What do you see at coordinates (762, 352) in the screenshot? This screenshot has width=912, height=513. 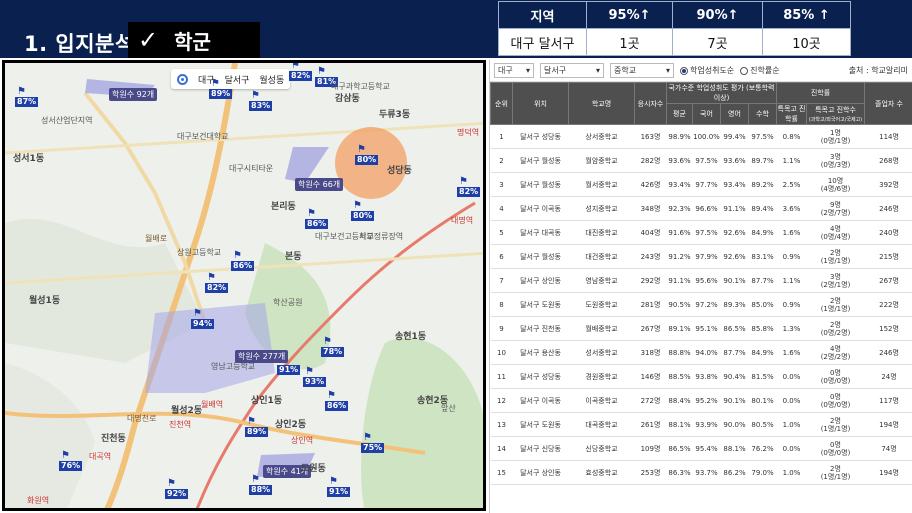 I see `cell-math: 84.9%` at bounding box center [762, 352].